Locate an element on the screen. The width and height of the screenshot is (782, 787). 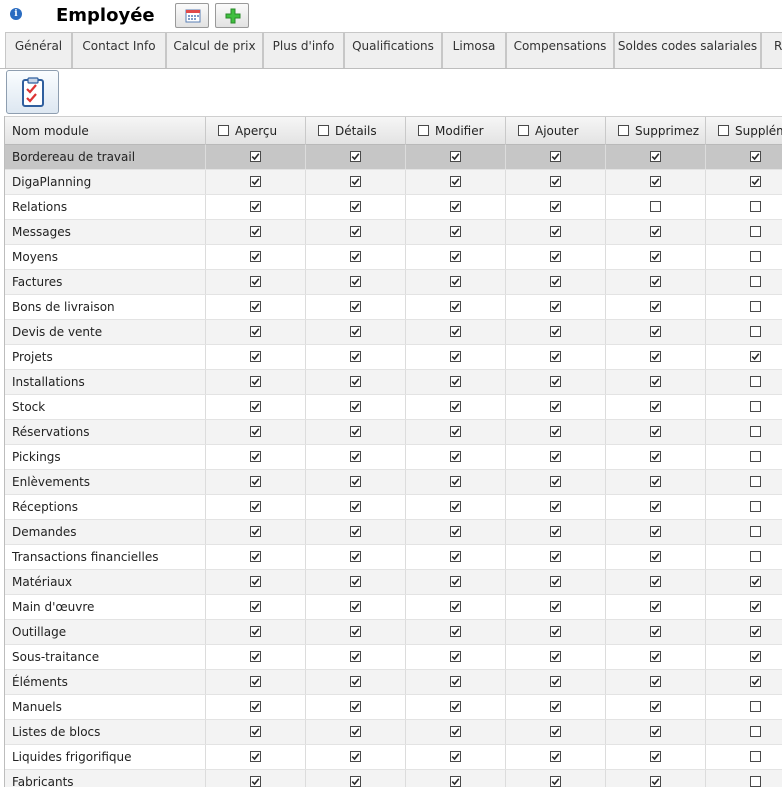
column-header-supprimez: Supprimez is located at coordinates (656, 131).